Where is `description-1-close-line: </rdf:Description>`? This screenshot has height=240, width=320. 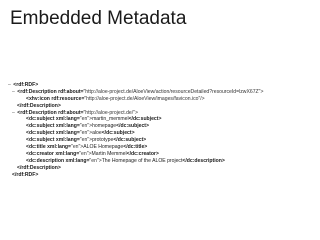 description-1-close-line: </rdf:Description> is located at coordinates (163, 106).